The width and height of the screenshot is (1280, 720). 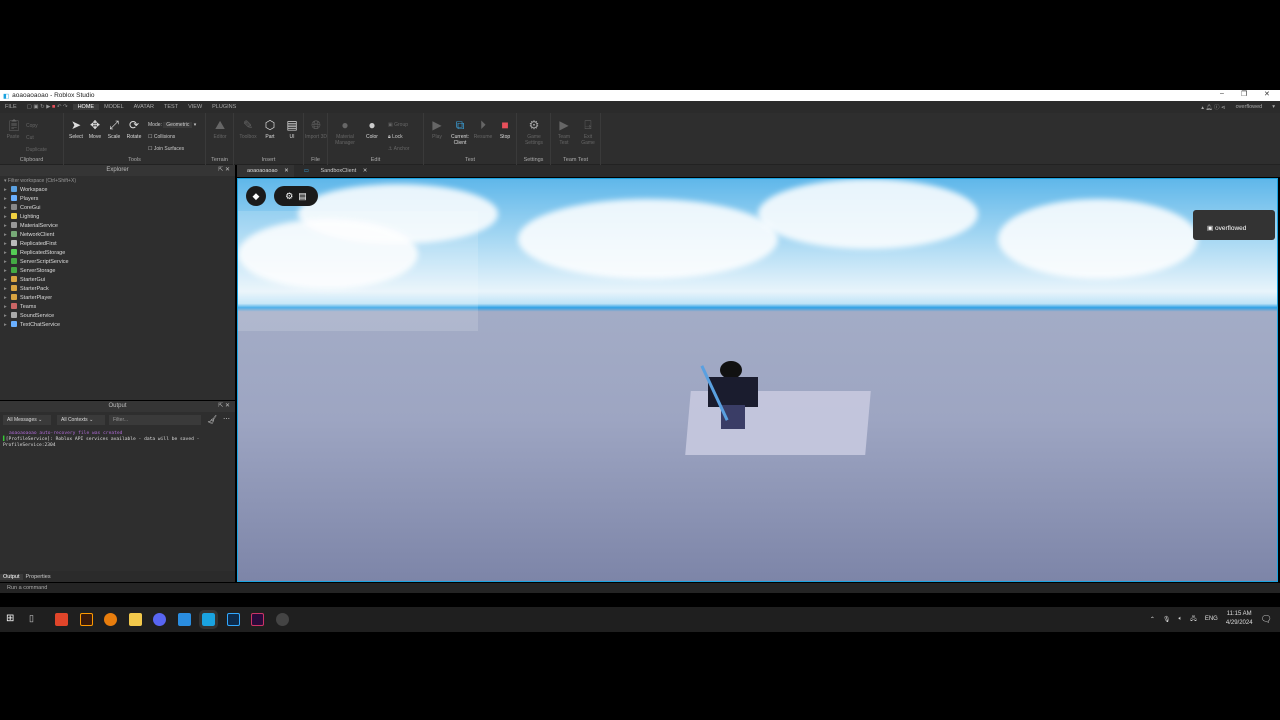 I want to click on file-explorer-icon, so click(x=135, y=619).